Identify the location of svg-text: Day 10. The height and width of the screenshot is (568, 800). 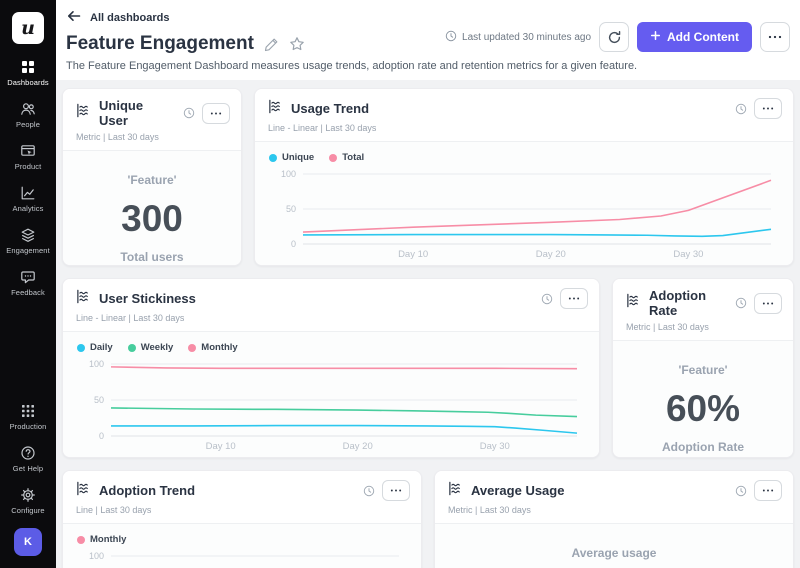
(221, 446).